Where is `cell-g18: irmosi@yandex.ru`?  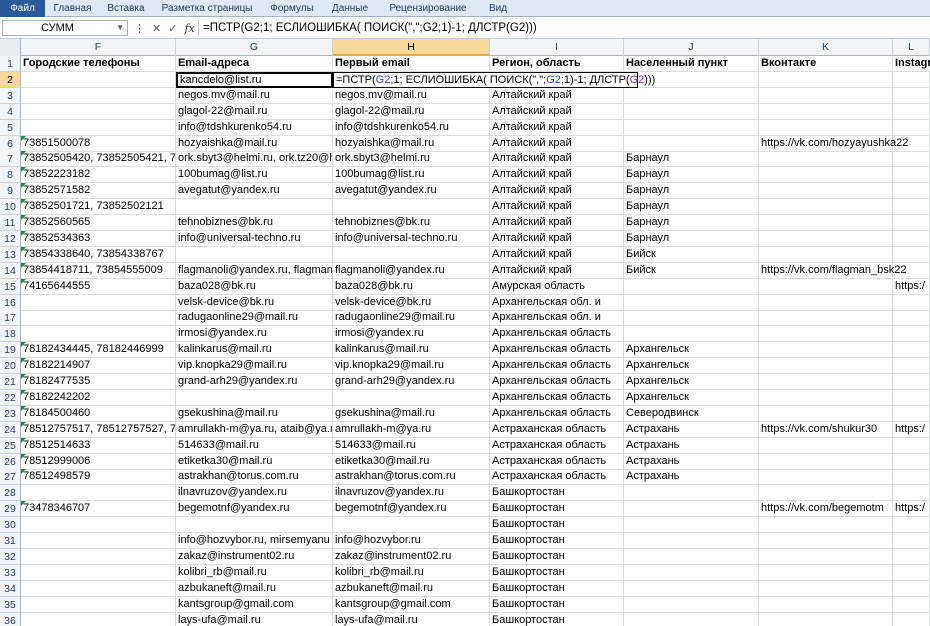
cell-g18: irmosi@yandex.ru is located at coordinates (254, 334).